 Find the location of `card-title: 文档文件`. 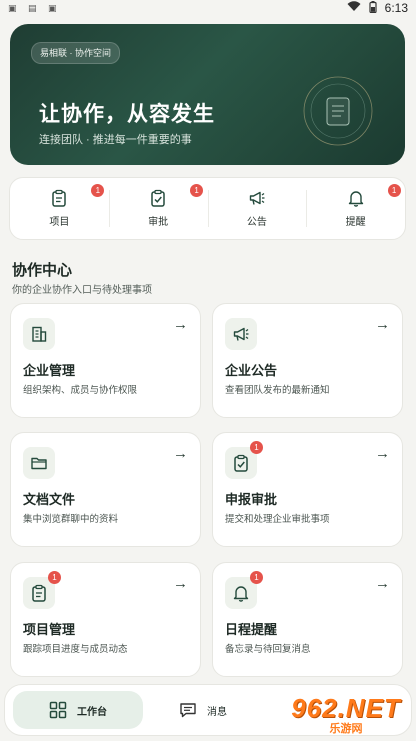

card-title: 文档文件 is located at coordinates (49, 499).